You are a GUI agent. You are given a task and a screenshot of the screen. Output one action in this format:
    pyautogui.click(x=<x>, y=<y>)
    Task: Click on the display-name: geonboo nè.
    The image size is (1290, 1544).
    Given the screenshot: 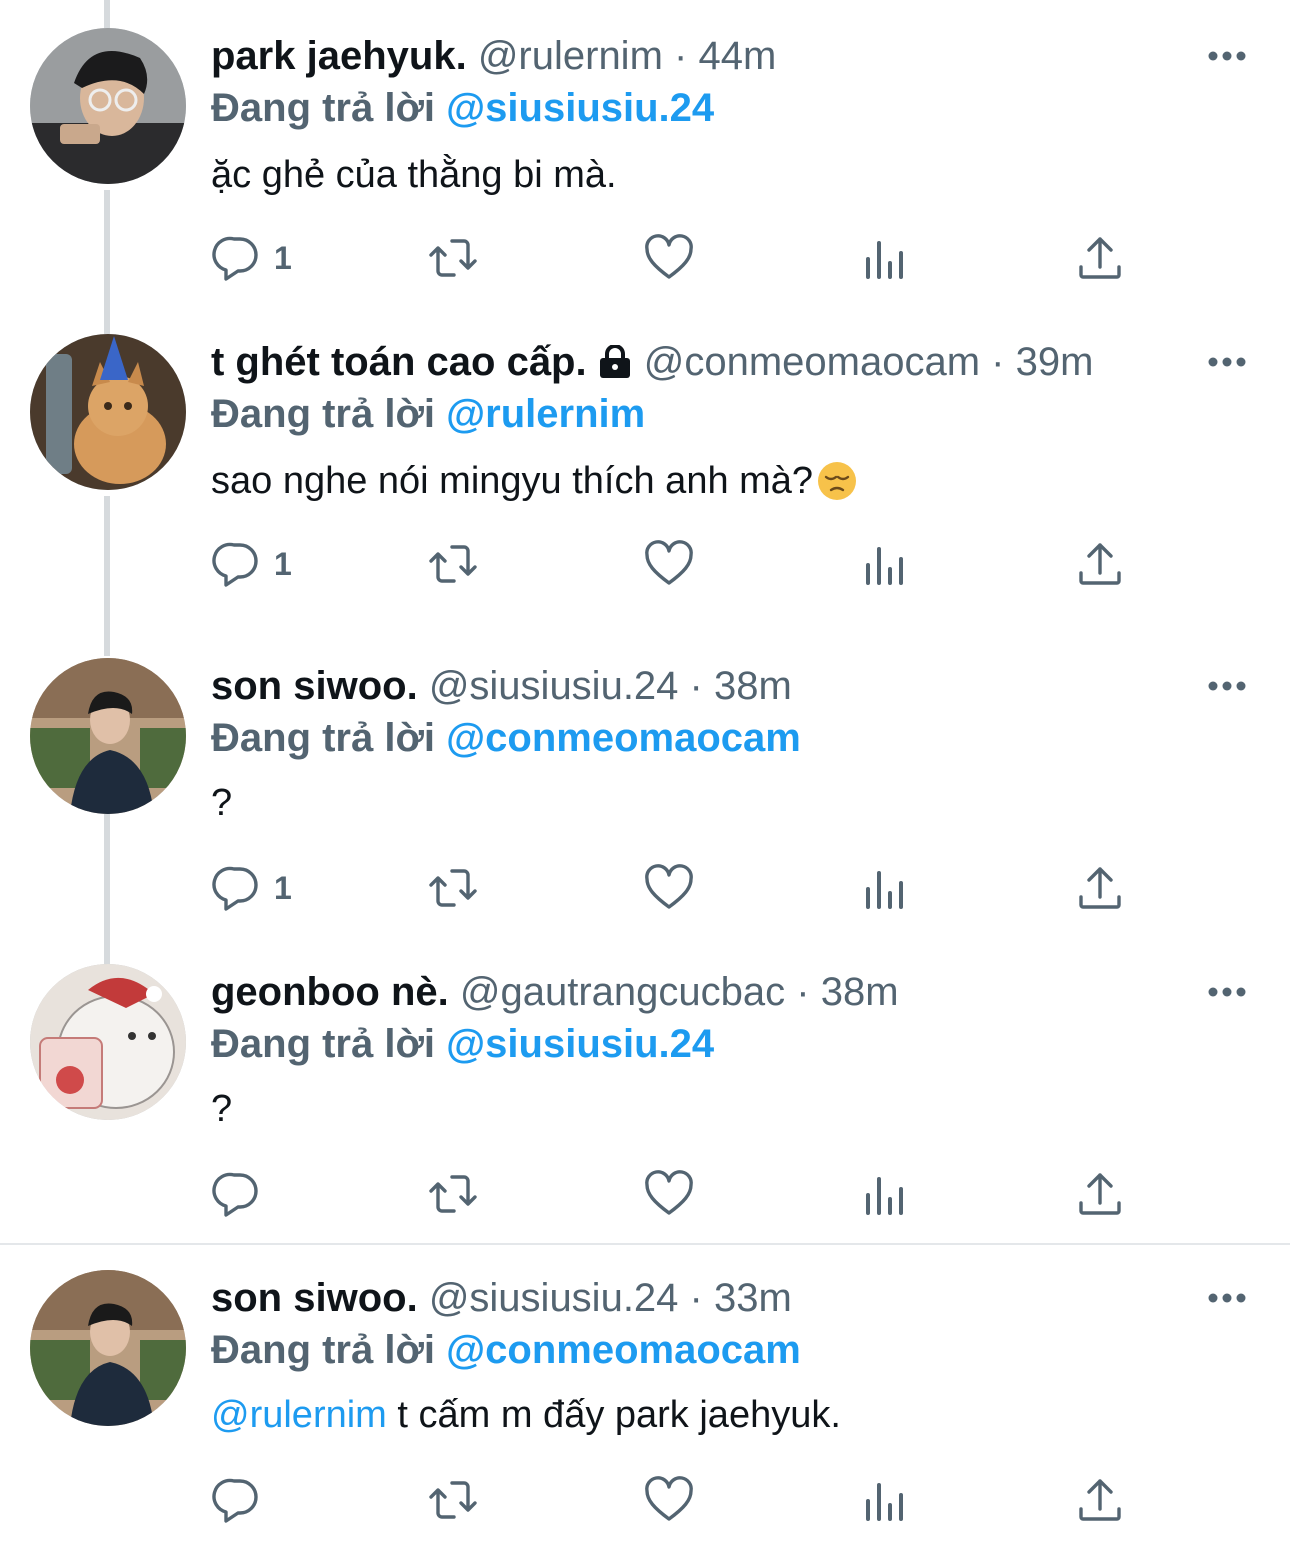 What is the action you would take?
    pyautogui.click(x=330, y=992)
    